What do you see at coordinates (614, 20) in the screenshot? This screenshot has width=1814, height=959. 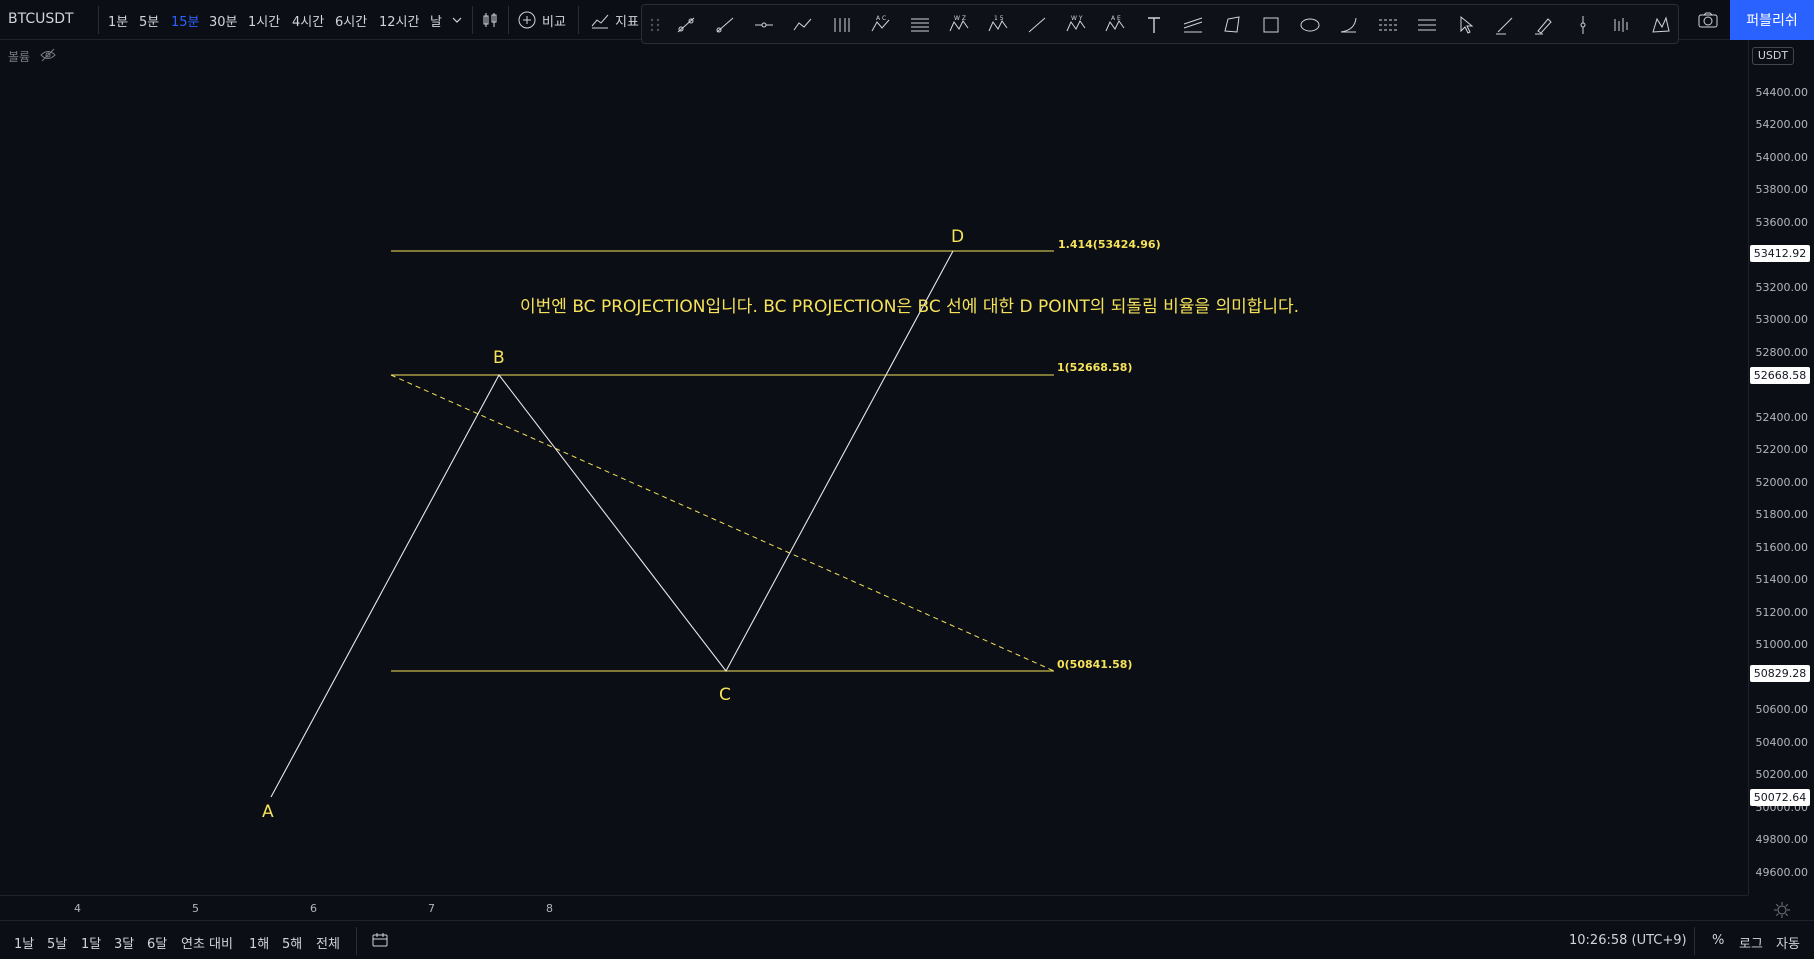 I see `indicators-button: 지표` at bounding box center [614, 20].